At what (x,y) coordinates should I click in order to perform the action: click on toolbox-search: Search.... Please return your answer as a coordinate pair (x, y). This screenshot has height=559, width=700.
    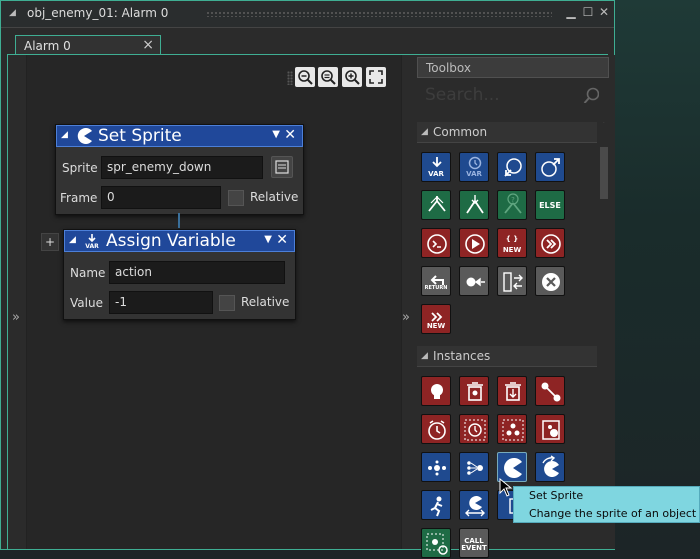
    Looking at the image, I should click on (513, 95).